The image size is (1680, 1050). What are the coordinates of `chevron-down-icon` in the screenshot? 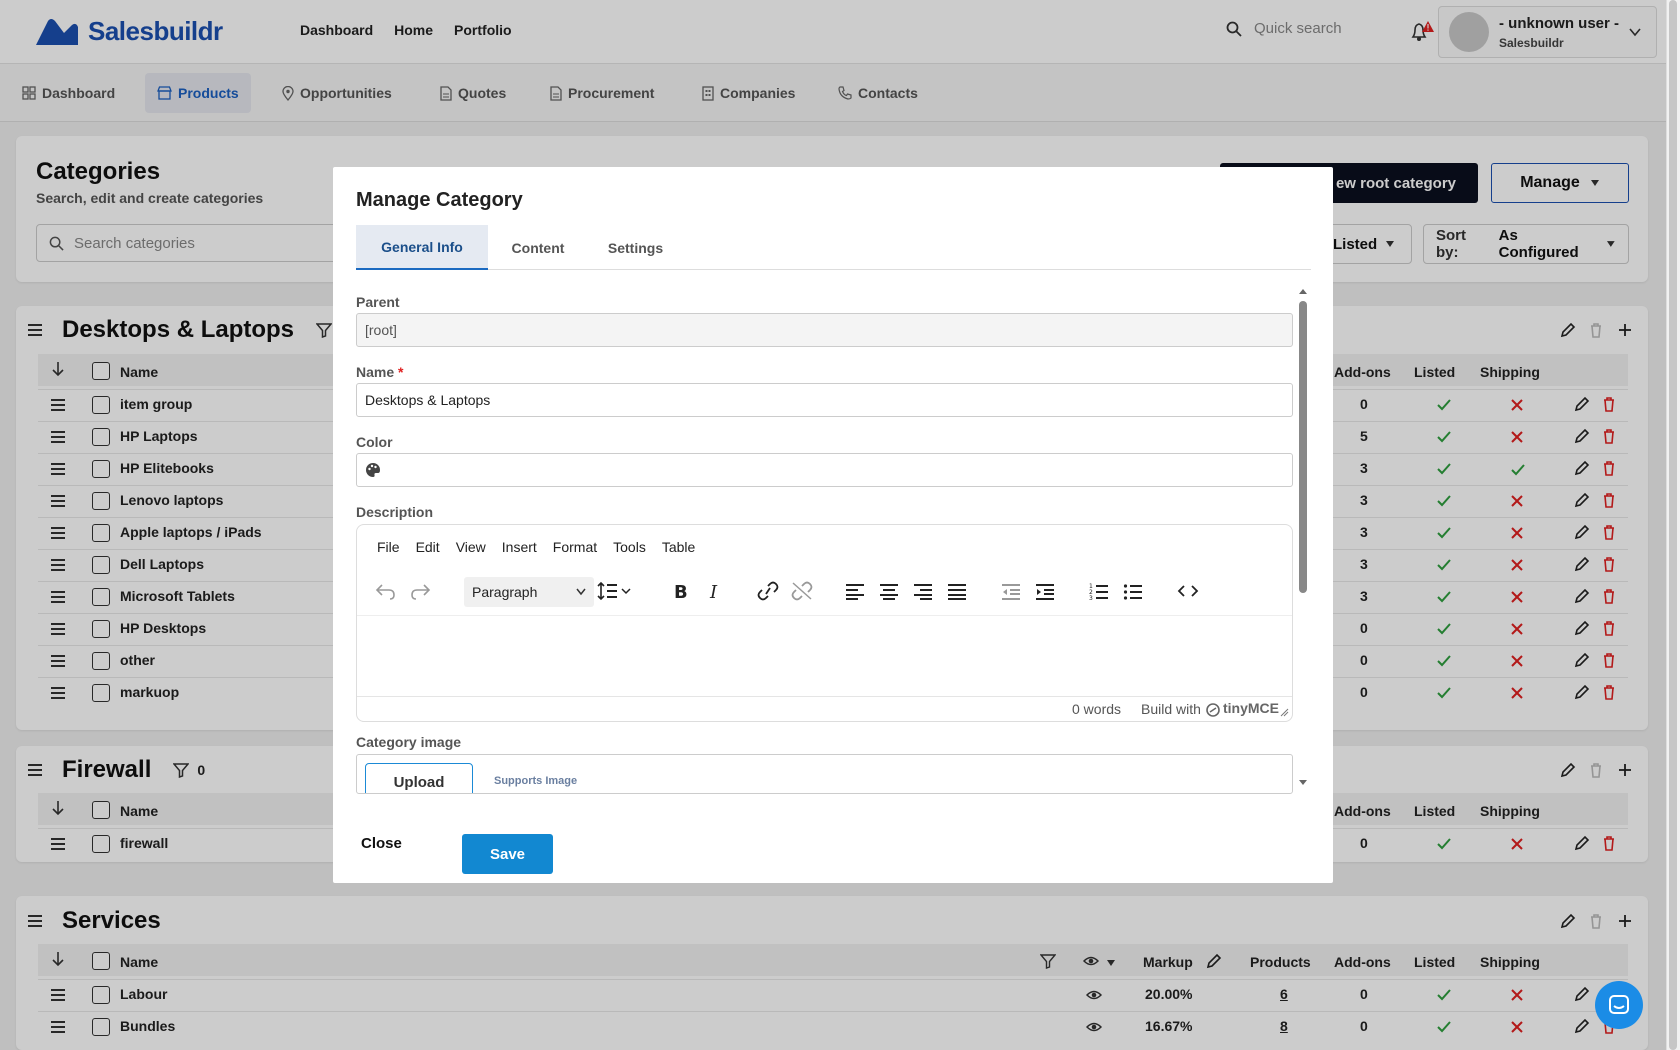 It's located at (581, 592).